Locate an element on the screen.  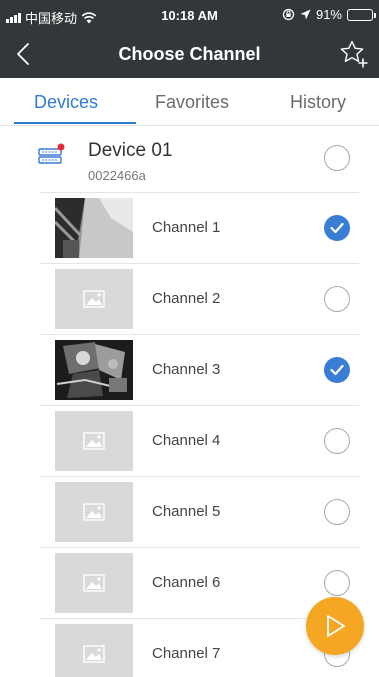
battery-percent: 91% is located at coordinates (328, 14).